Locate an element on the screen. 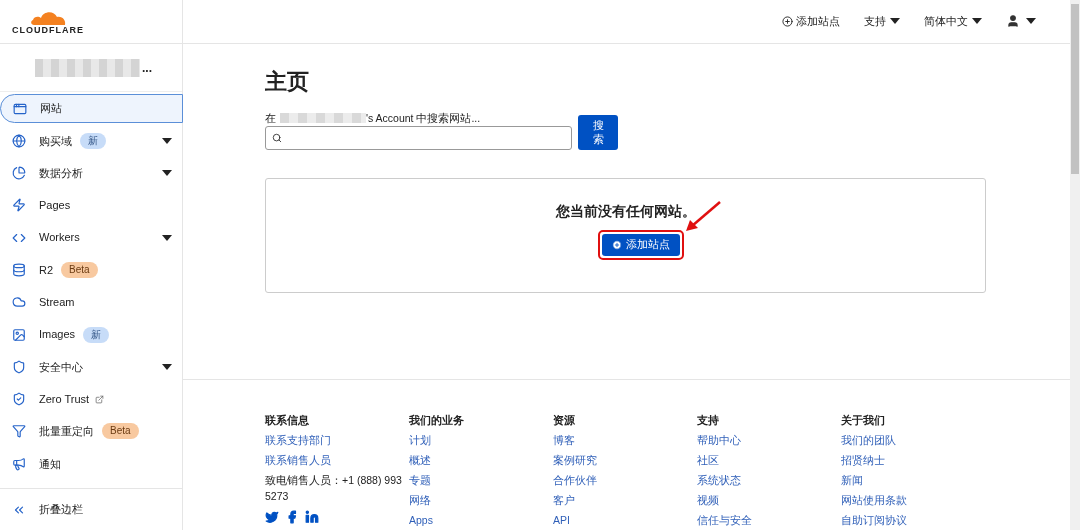 Image resolution: width=1080 pixels, height=530 pixels. sidebar-item: R2 Beta is located at coordinates (91, 270).